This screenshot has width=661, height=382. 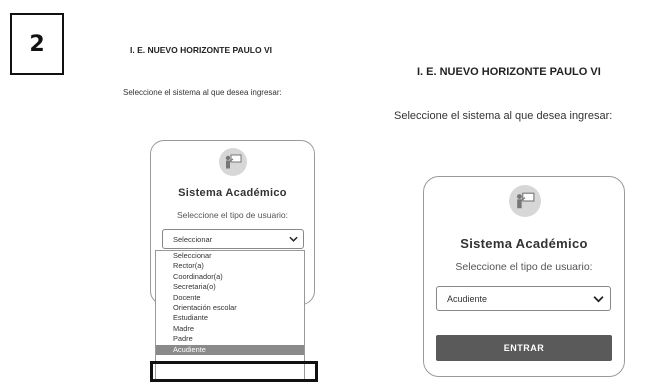 What do you see at coordinates (523, 298) in the screenshot?
I see `user-type-select: Acudiente` at bounding box center [523, 298].